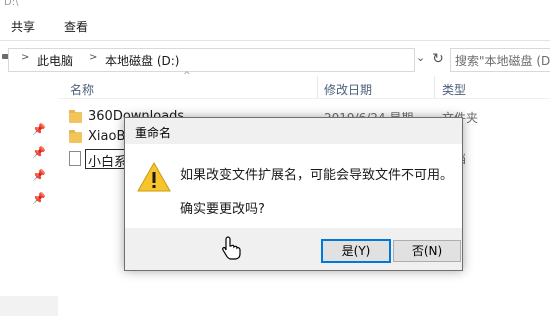 The width and height of the screenshot is (550, 316). Describe the element at coordinates (211, 60) in the screenshot. I see `address-bar: > 此电脑 > 本地磁盘 (D:)` at that location.